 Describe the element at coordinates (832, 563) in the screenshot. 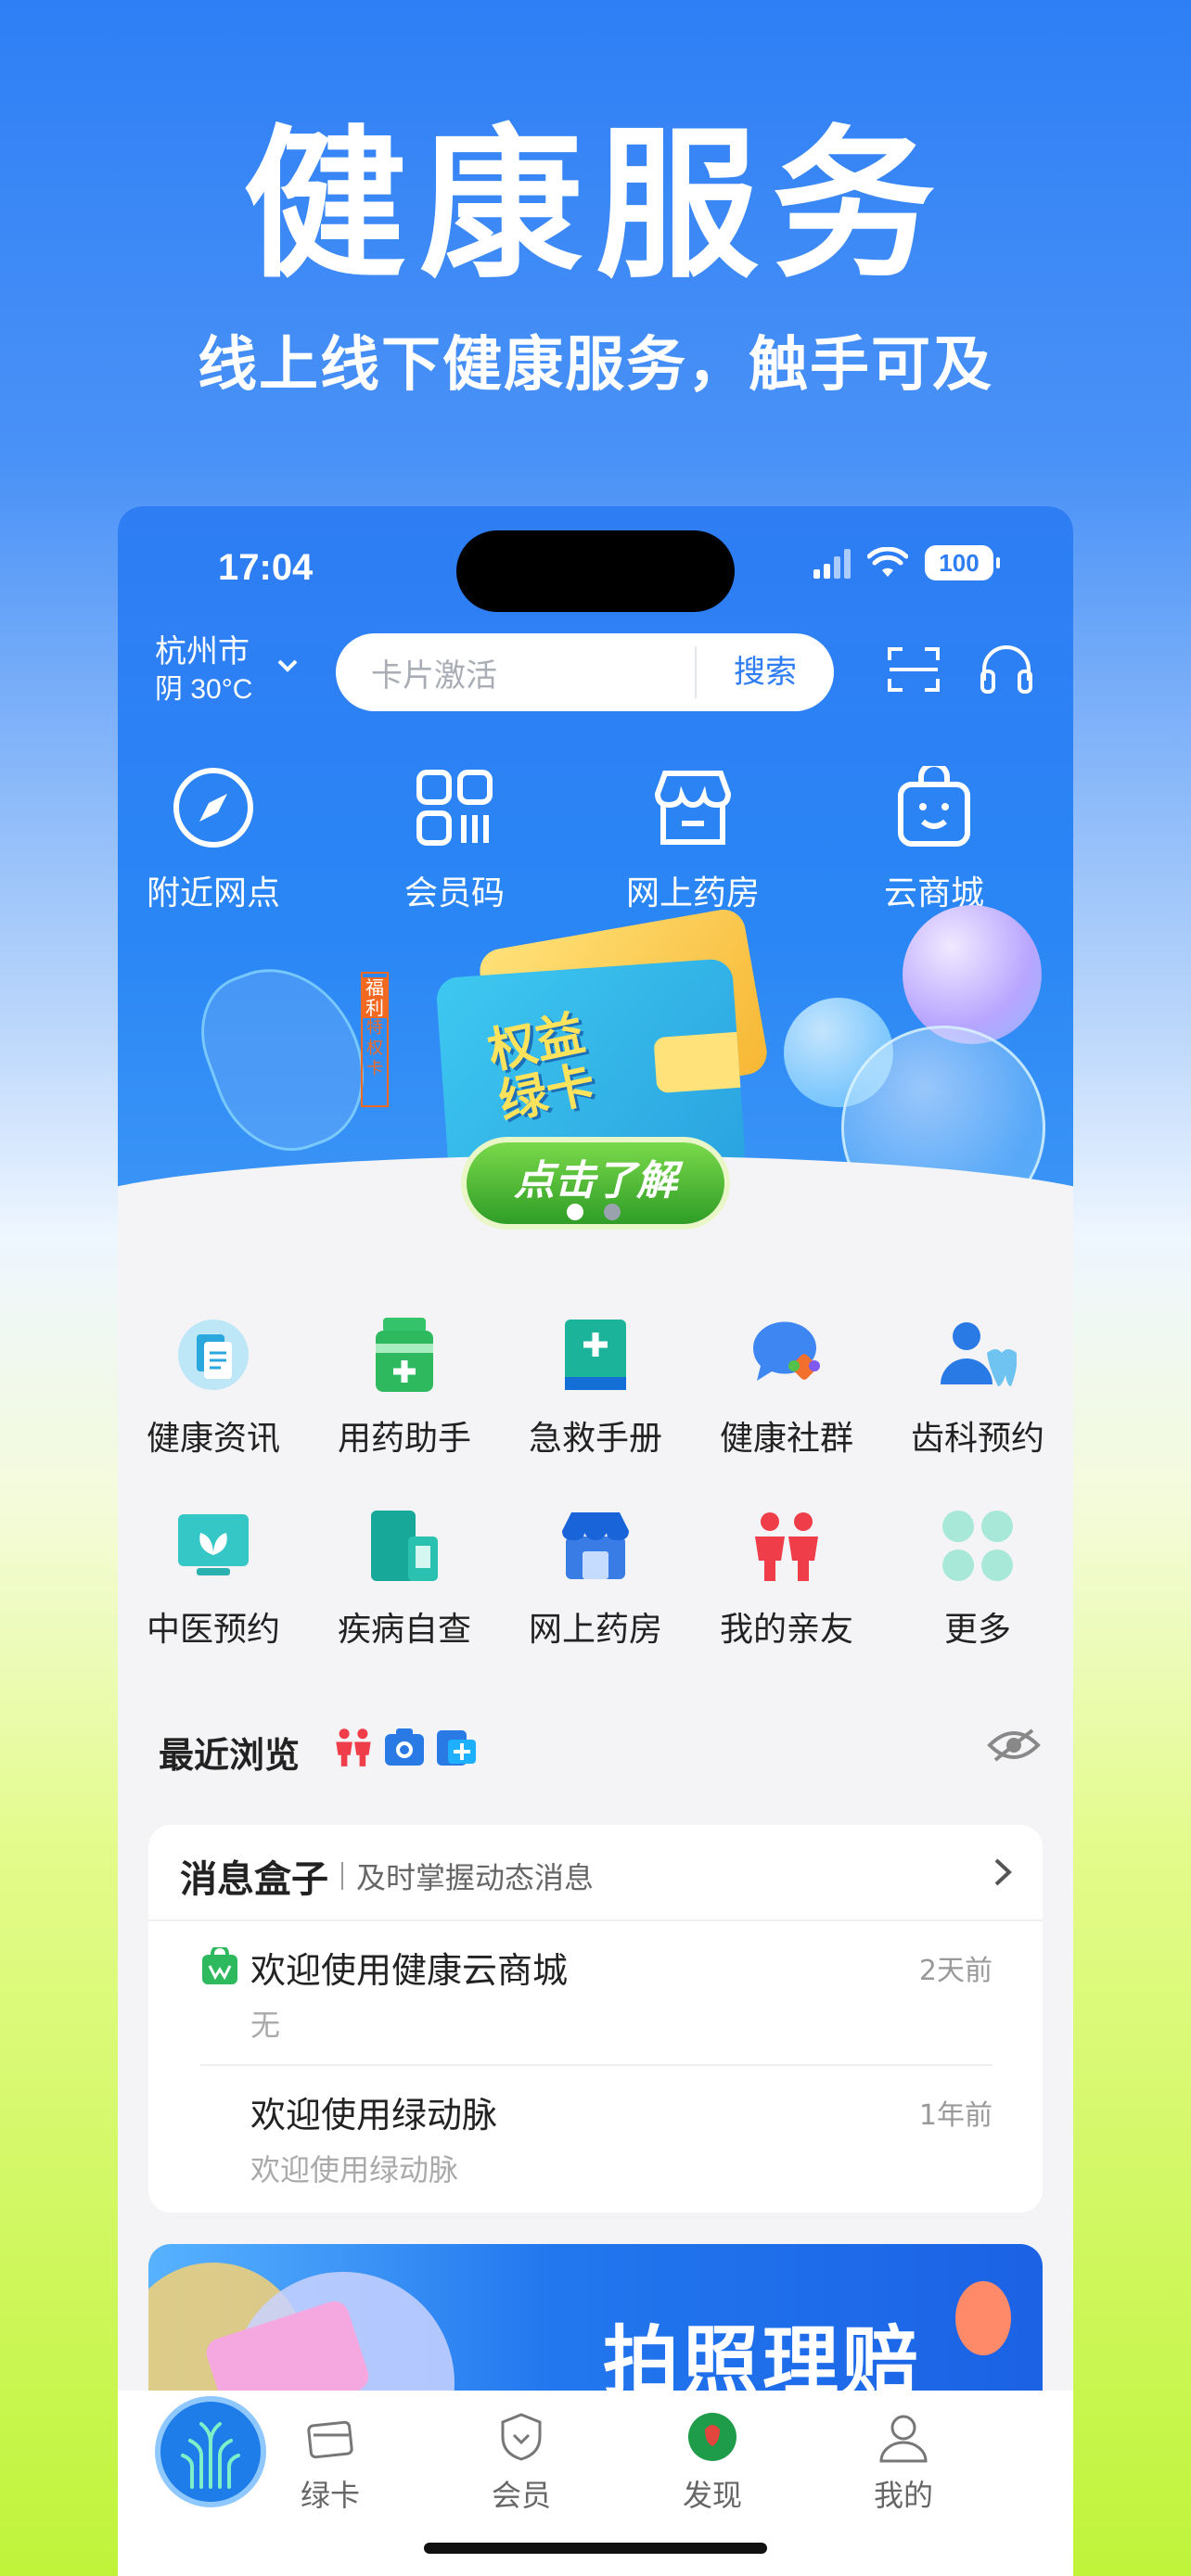

I see `signal-icon` at that location.